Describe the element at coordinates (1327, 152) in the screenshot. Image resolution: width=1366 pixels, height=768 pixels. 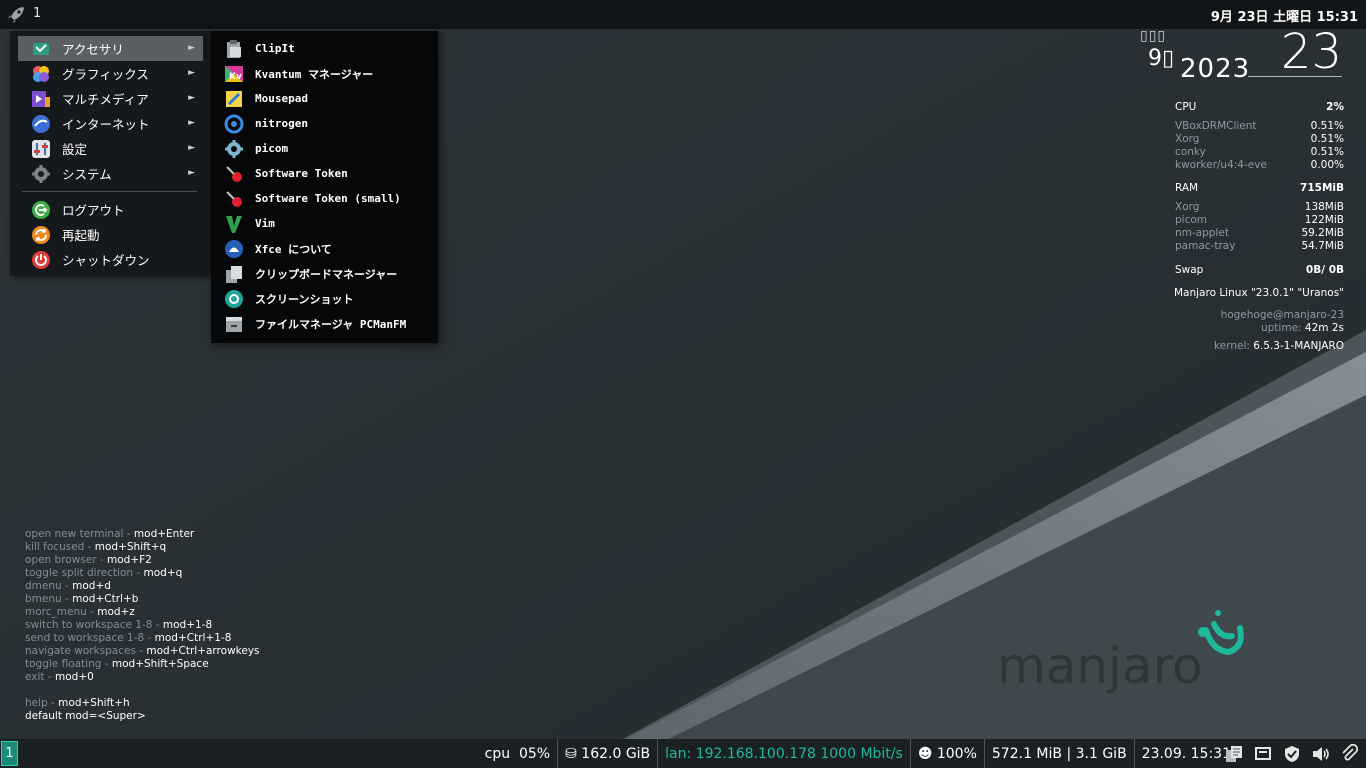
I see `process-value: 0.51%` at that location.